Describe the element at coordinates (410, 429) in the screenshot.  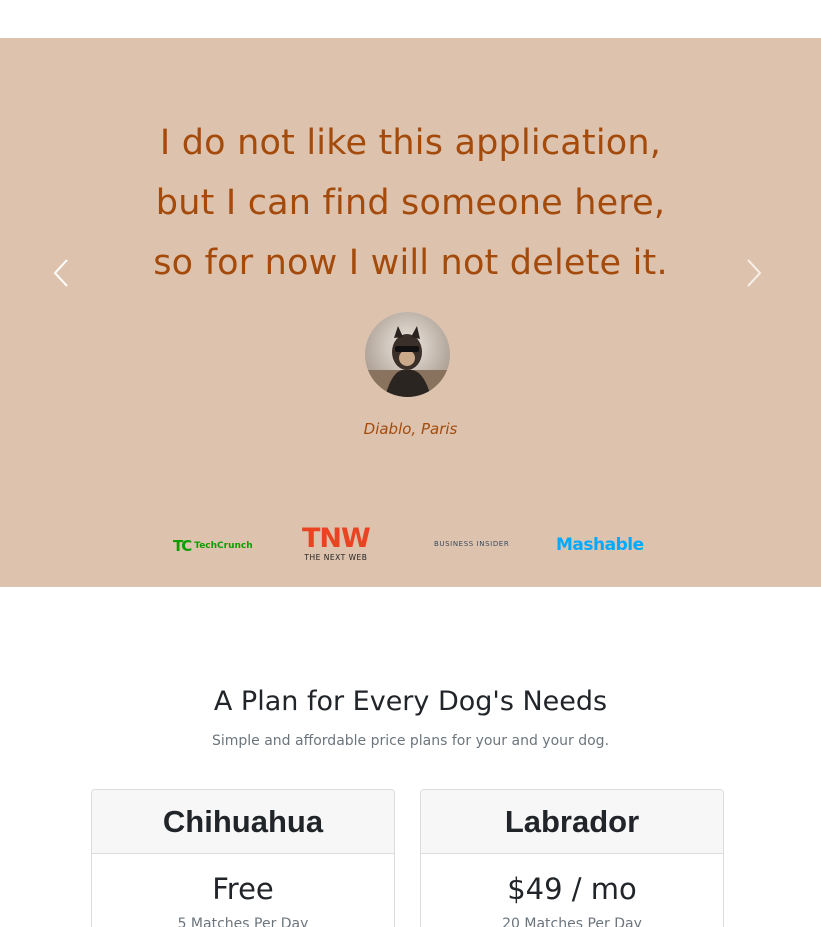
I see `testimonial-author: Diablo, Paris` at that location.